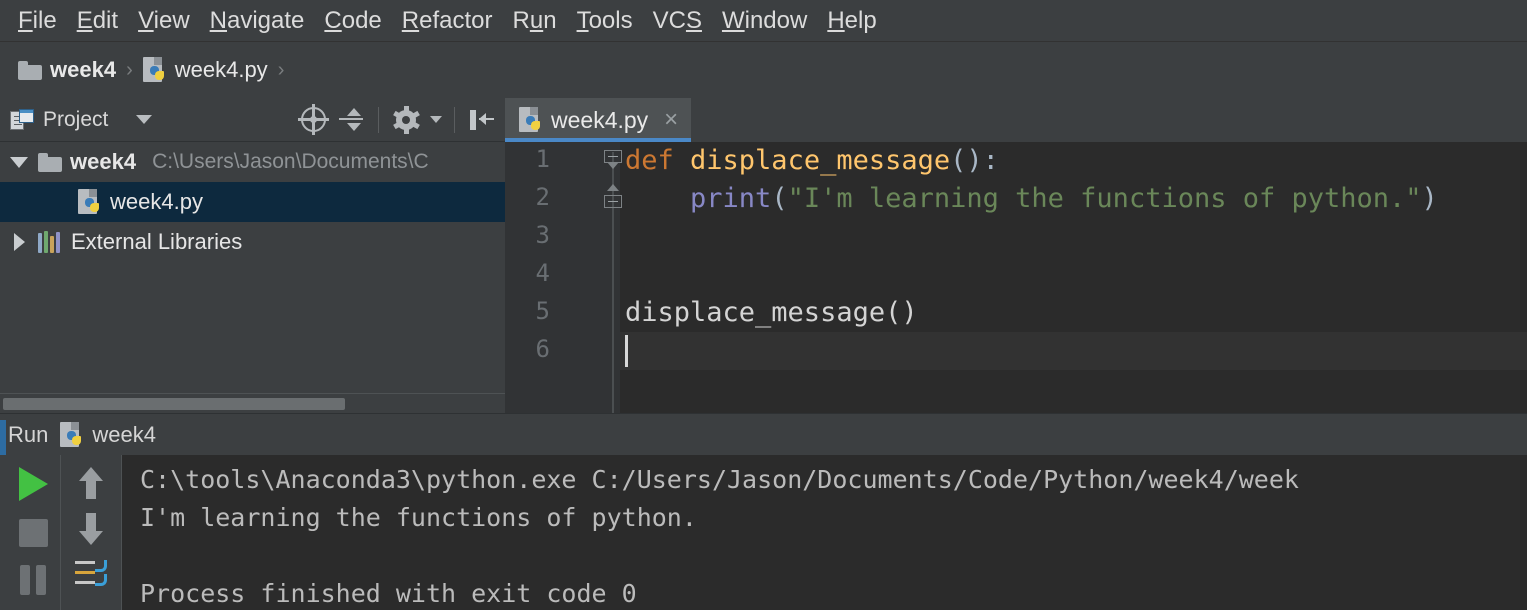 Image resolution: width=1527 pixels, height=610 pixels. Describe the element at coordinates (378, 119) in the screenshot. I see `toolbar-divider` at that location.